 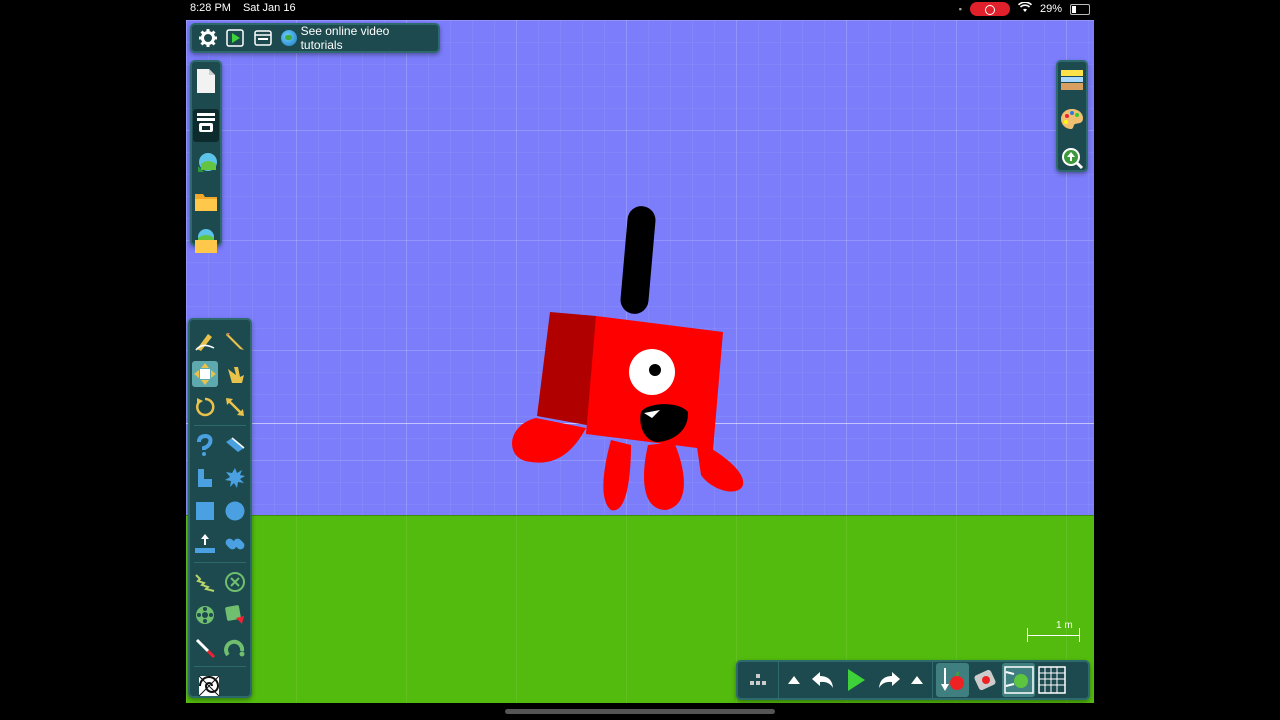 What do you see at coordinates (205, 582) in the screenshot?
I see `spring-icon` at bounding box center [205, 582].